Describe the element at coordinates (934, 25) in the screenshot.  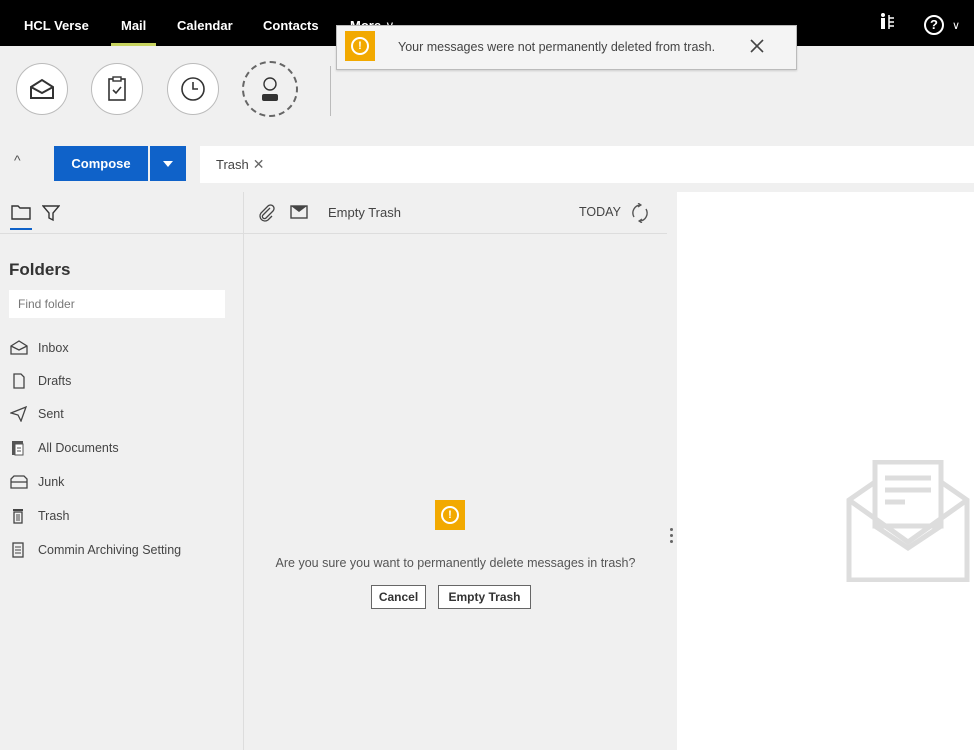
I see `help-icon: ?` at that location.